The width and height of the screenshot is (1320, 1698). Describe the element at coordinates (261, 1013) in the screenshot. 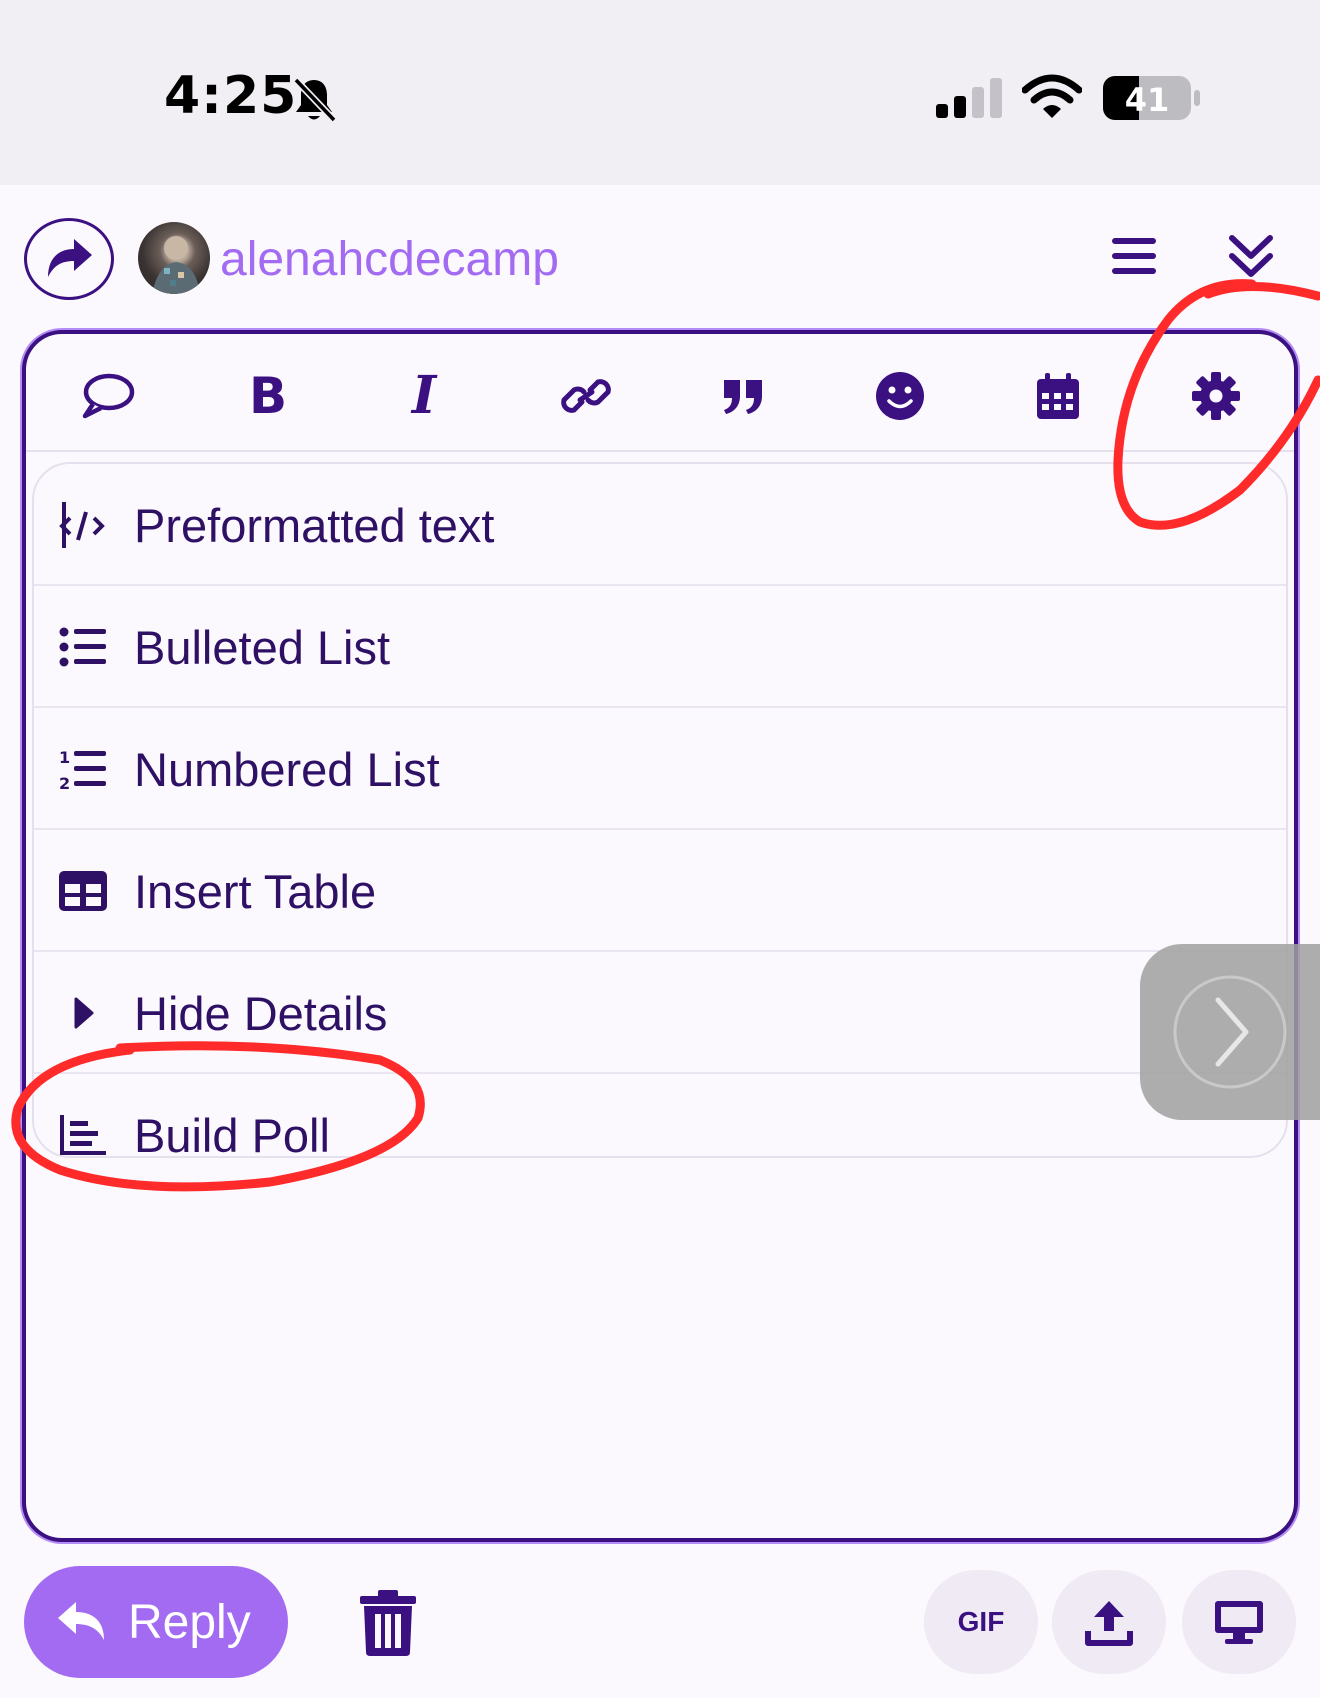

I see `menu-item-label: Hide Details` at that location.